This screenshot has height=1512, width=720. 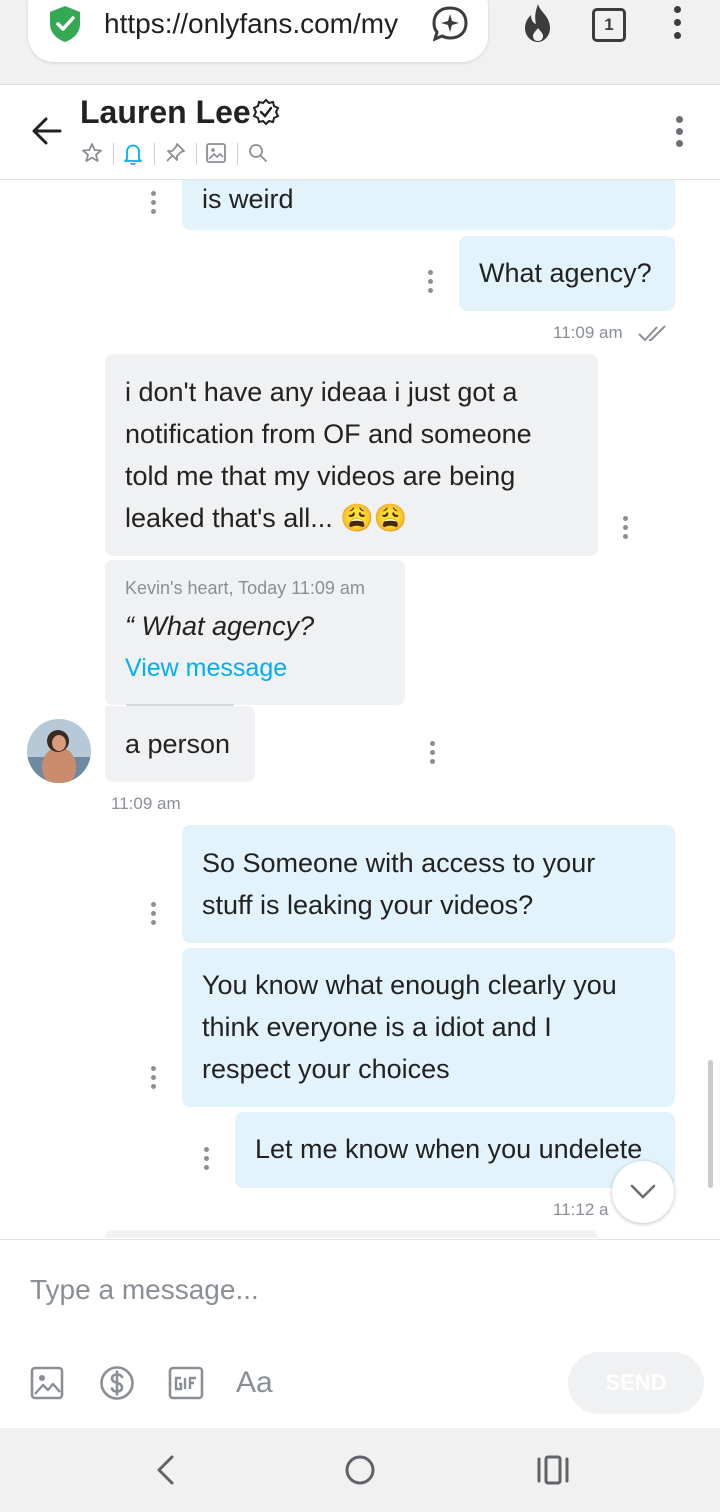 What do you see at coordinates (258, 153) in the screenshot?
I see `search-icon` at bounding box center [258, 153].